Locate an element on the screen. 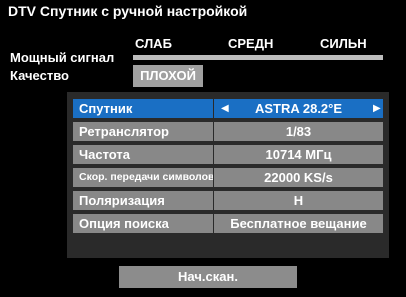 This screenshot has height=297, width=406. setting-label-search-option: Опция поиска is located at coordinates (143, 223).